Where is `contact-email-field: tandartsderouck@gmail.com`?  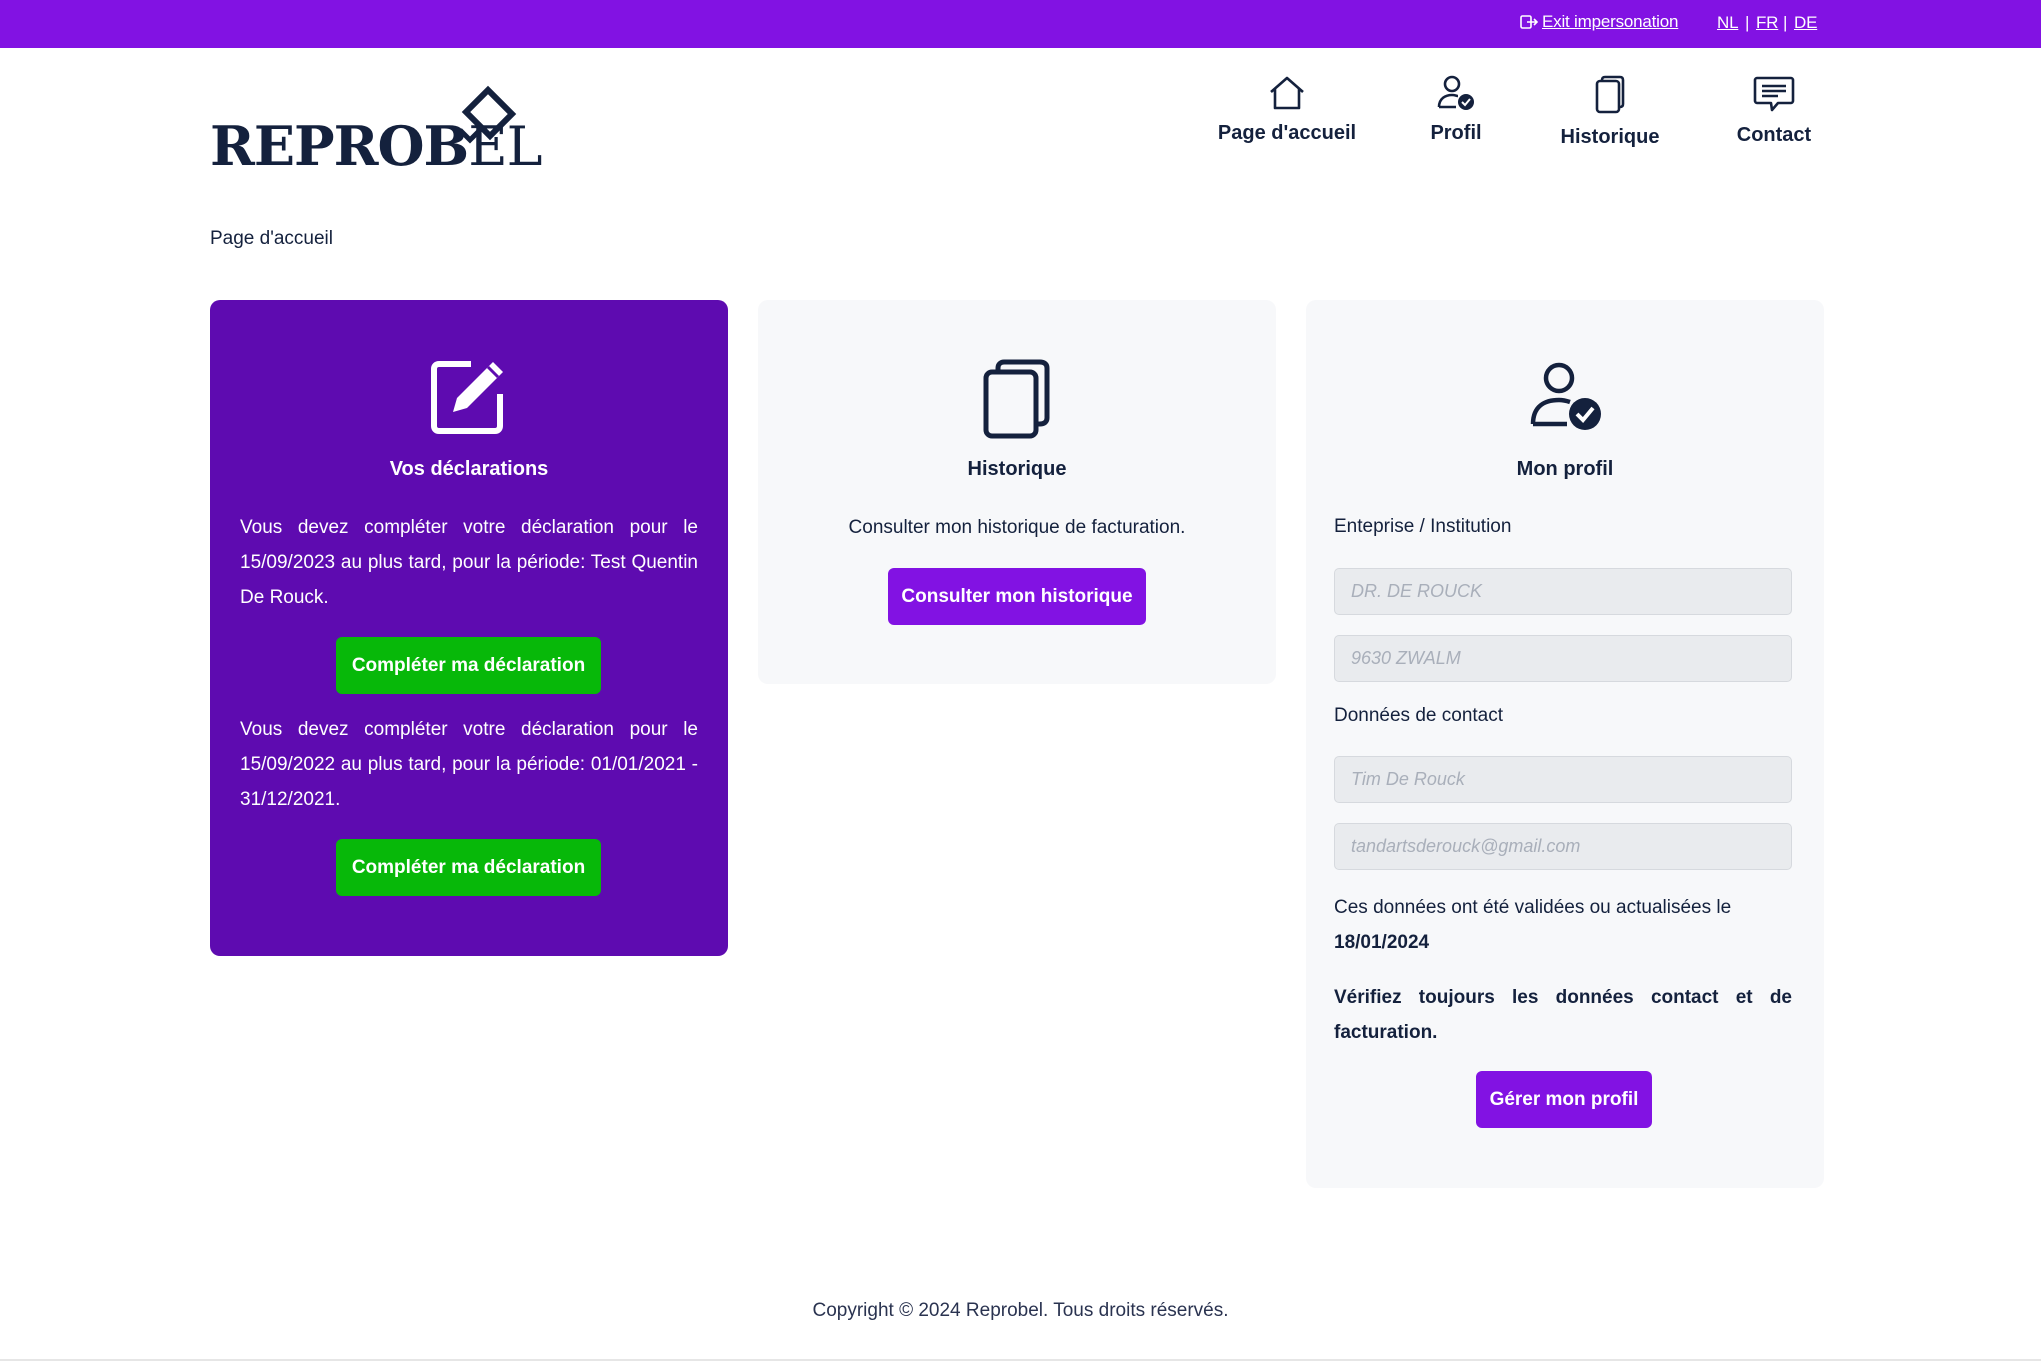 contact-email-field: tandartsderouck@gmail.com is located at coordinates (1563, 846).